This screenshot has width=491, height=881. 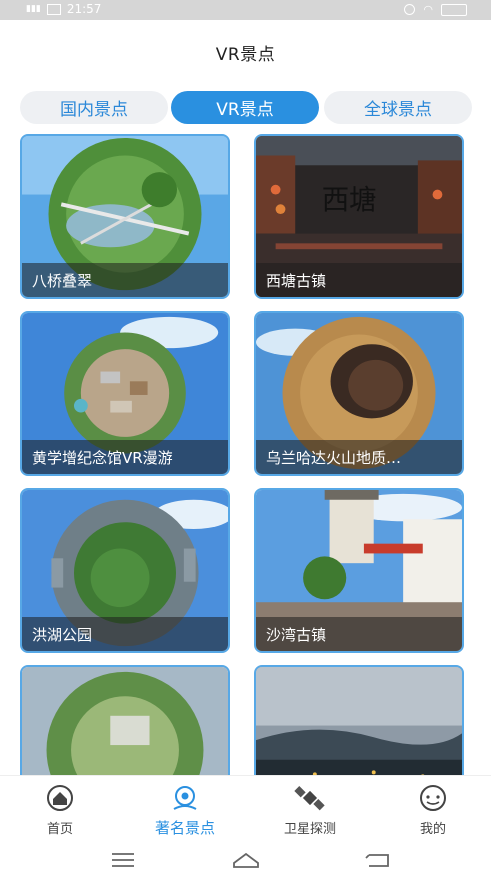 What do you see at coordinates (60, 798) in the screenshot?
I see `home-icon` at bounding box center [60, 798].